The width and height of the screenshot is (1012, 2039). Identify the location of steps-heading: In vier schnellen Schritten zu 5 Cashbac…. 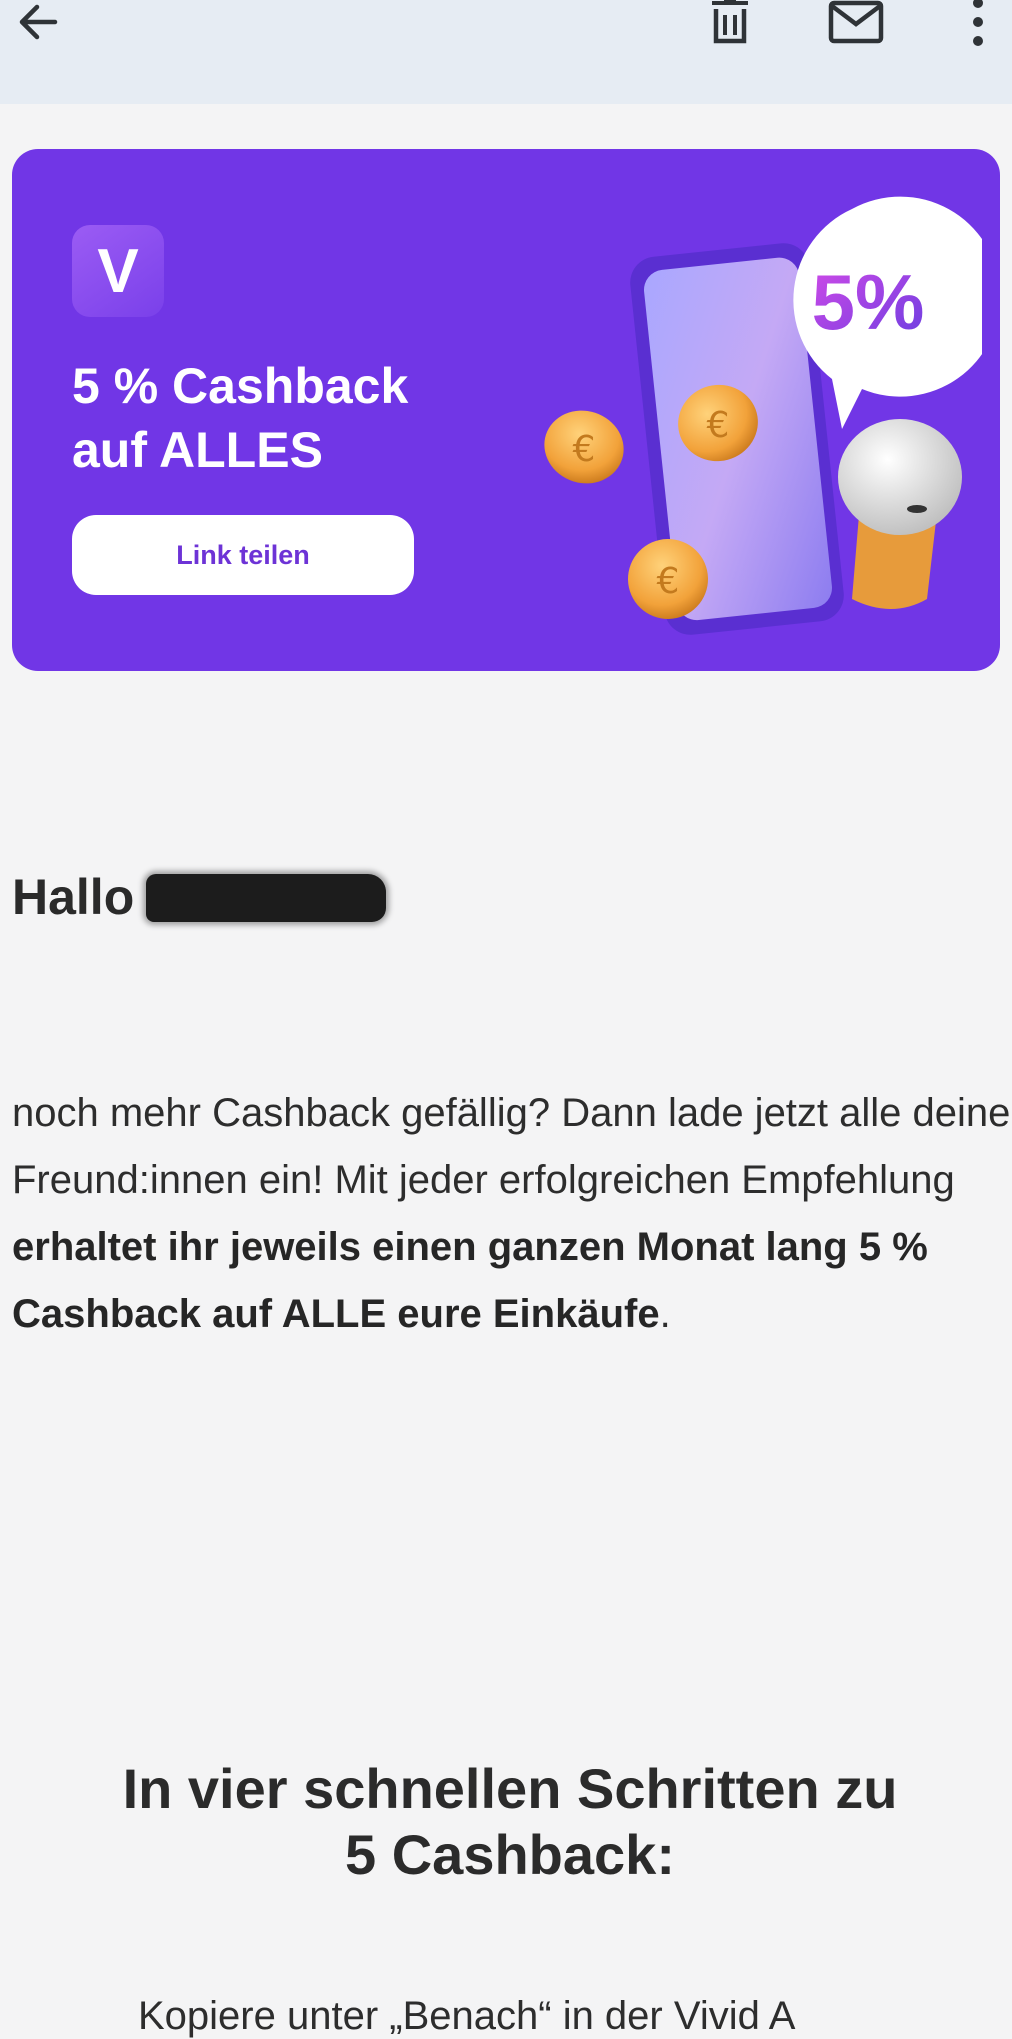
(510, 1822).